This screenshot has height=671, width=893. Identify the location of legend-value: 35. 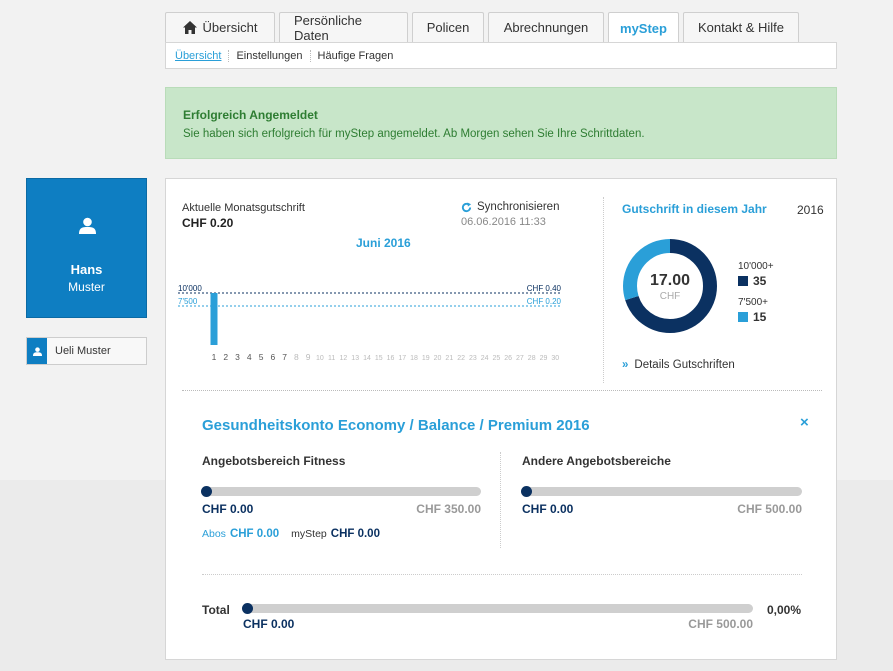
(760, 281).